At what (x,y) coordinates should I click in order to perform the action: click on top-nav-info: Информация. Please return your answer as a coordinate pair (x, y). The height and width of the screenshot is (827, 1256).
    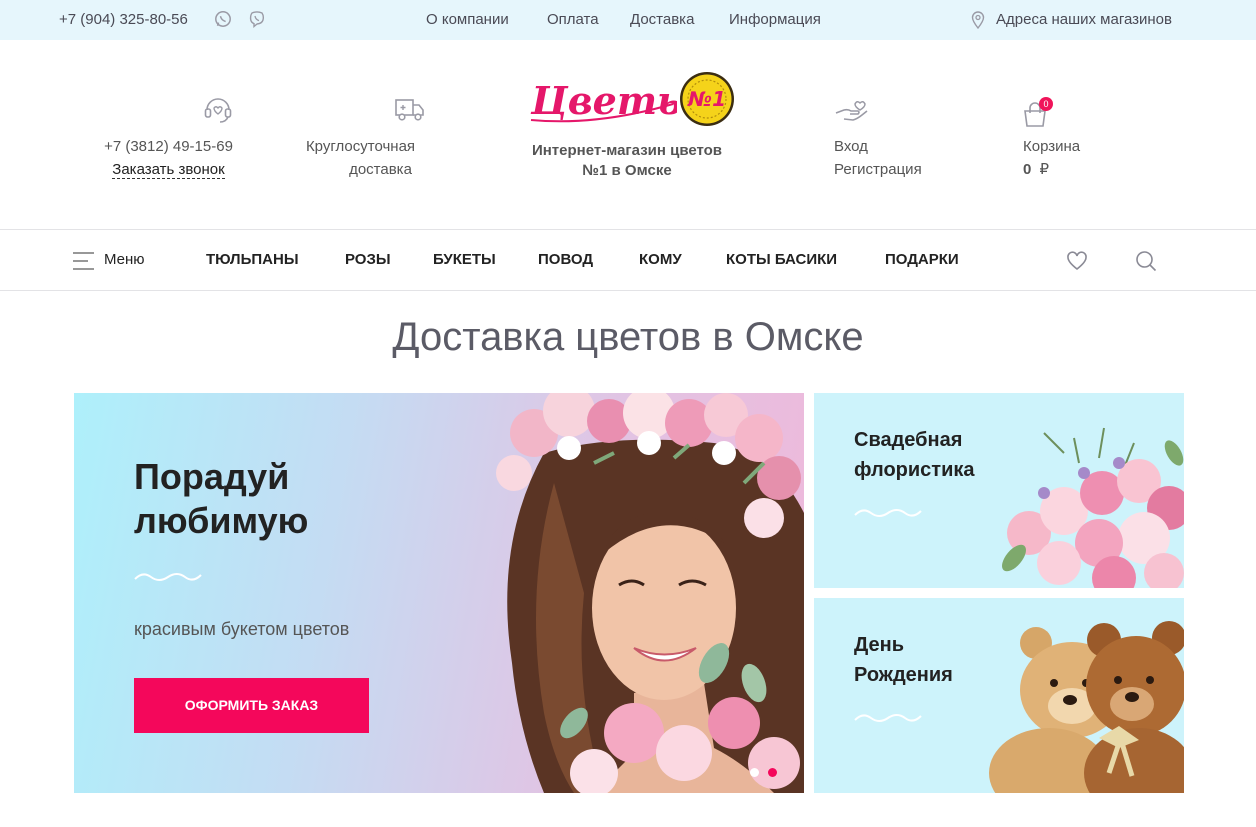
    Looking at the image, I should click on (775, 19).